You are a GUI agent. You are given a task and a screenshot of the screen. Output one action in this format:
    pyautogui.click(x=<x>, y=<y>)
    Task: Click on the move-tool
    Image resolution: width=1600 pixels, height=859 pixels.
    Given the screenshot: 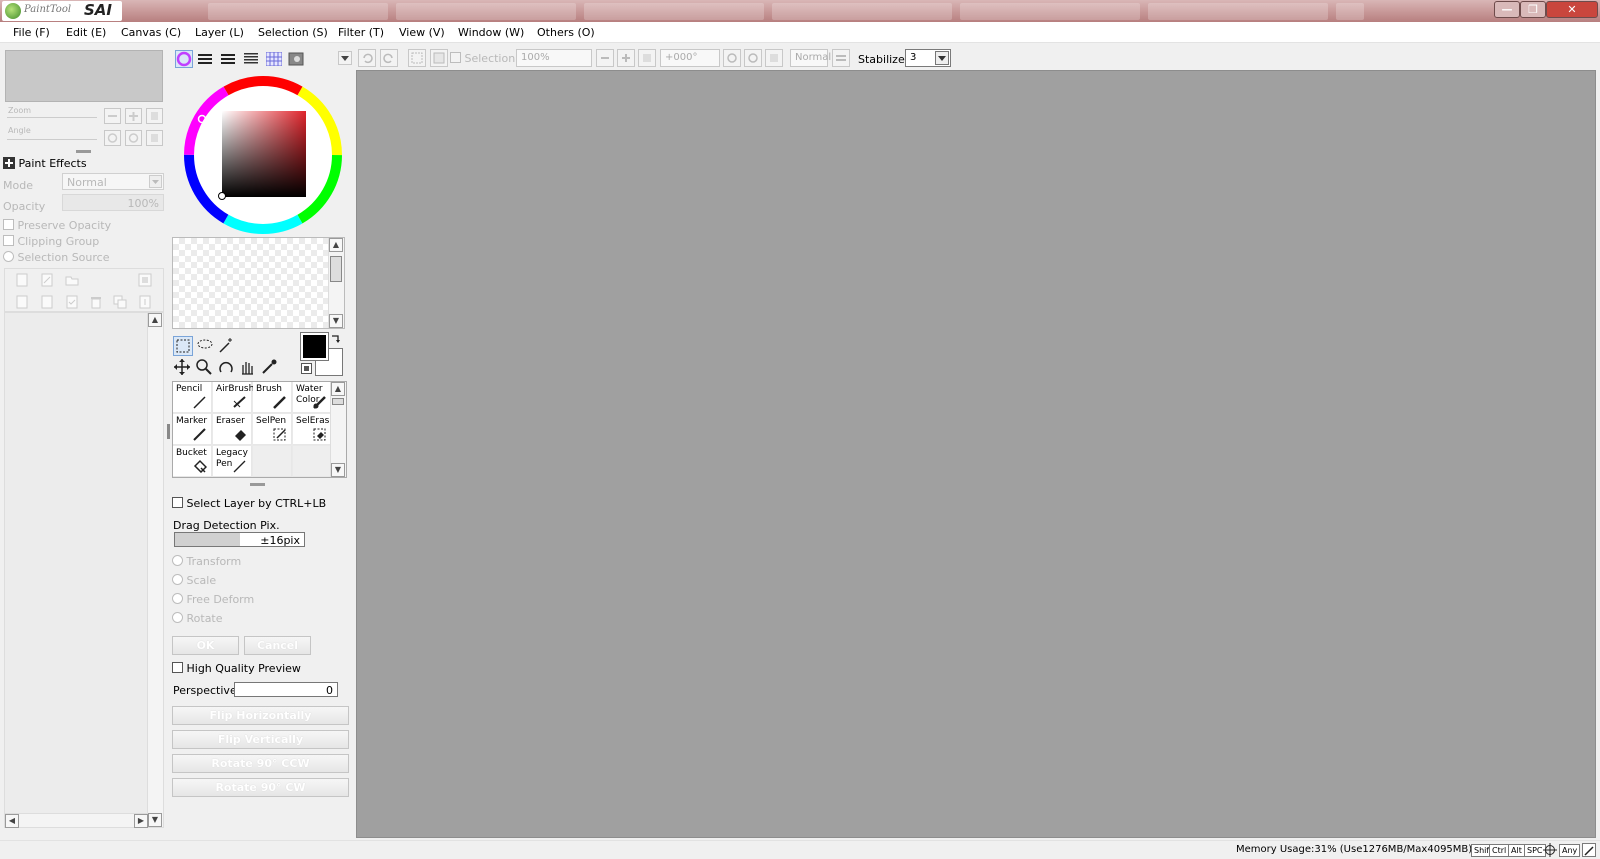 What is the action you would take?
    pyautogui.click(x=183, y=368)
    